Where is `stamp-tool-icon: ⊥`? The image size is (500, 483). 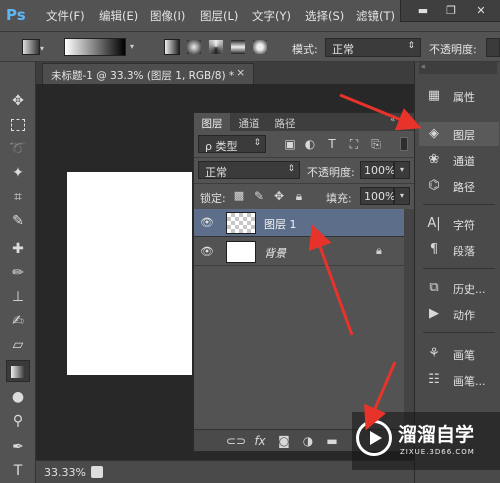 stamp-tool-icon: ⊥ is located at coordinates (18, 297).